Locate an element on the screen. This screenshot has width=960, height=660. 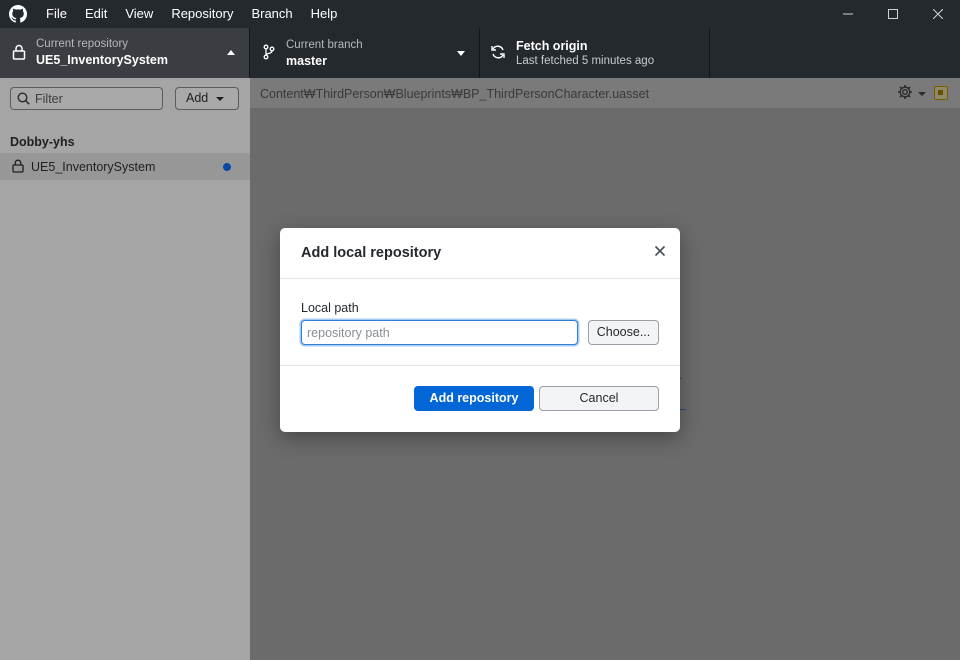
local-path-input is located at coordinates (439, 332).